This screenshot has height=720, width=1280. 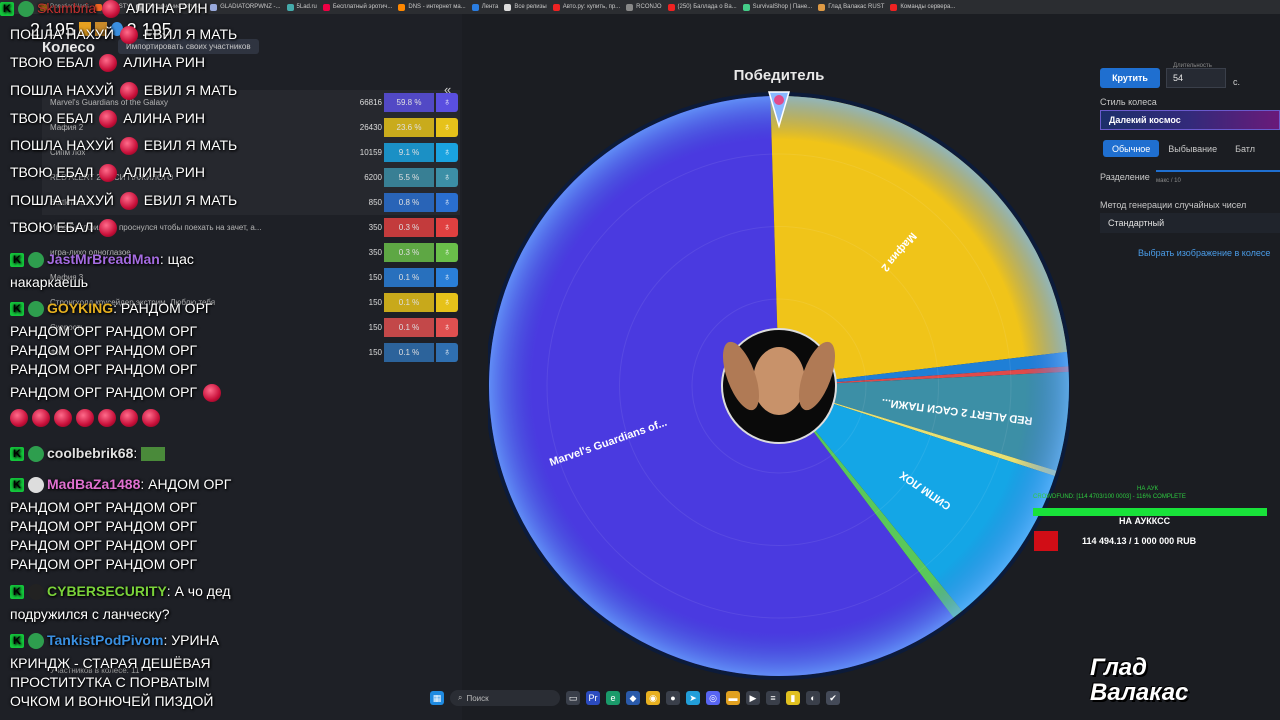 I want to click on duration-unit: с., so click(x=1237, y=82).